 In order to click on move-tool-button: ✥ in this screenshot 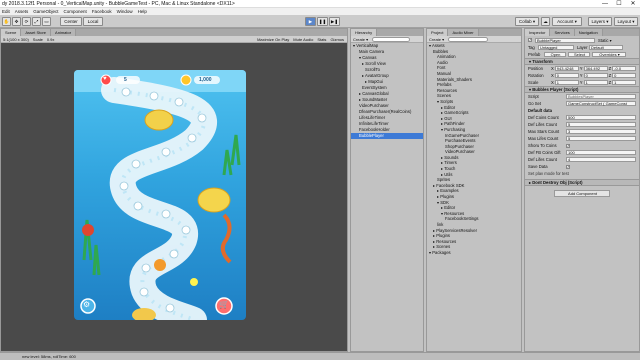, I will do `click(16, 21)`.